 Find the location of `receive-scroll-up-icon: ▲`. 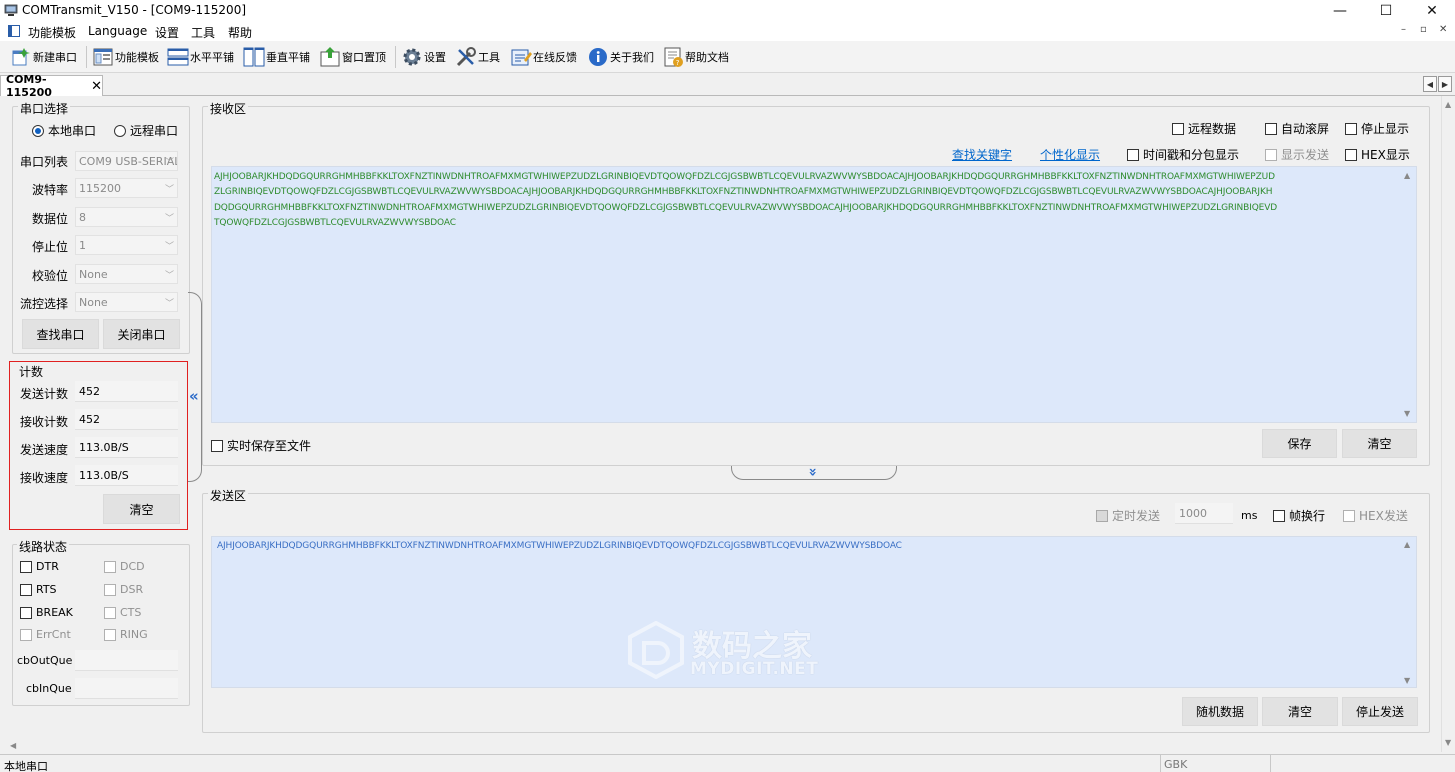

receive-scroll-up-icon: ▲ is located at coordinates (1407, 175).